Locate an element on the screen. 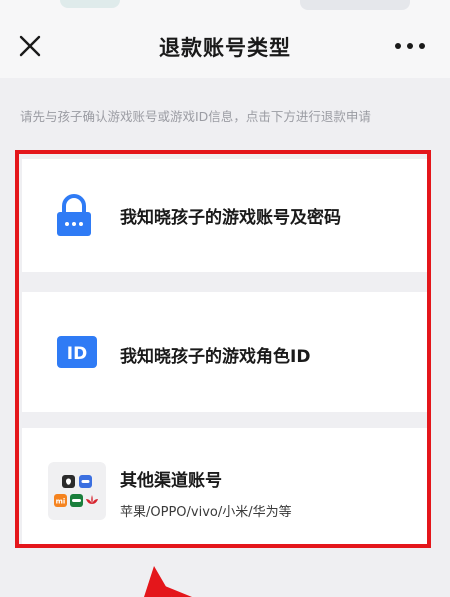 This screenshot has width=450, height=597. status-strip is located at coordinates (225, 7).